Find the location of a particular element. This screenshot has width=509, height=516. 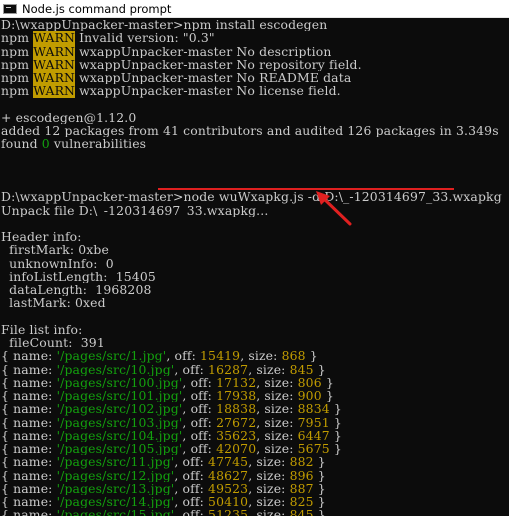

console-text: '/pages/src/104.jpg' is located at coordinates (119, 435).